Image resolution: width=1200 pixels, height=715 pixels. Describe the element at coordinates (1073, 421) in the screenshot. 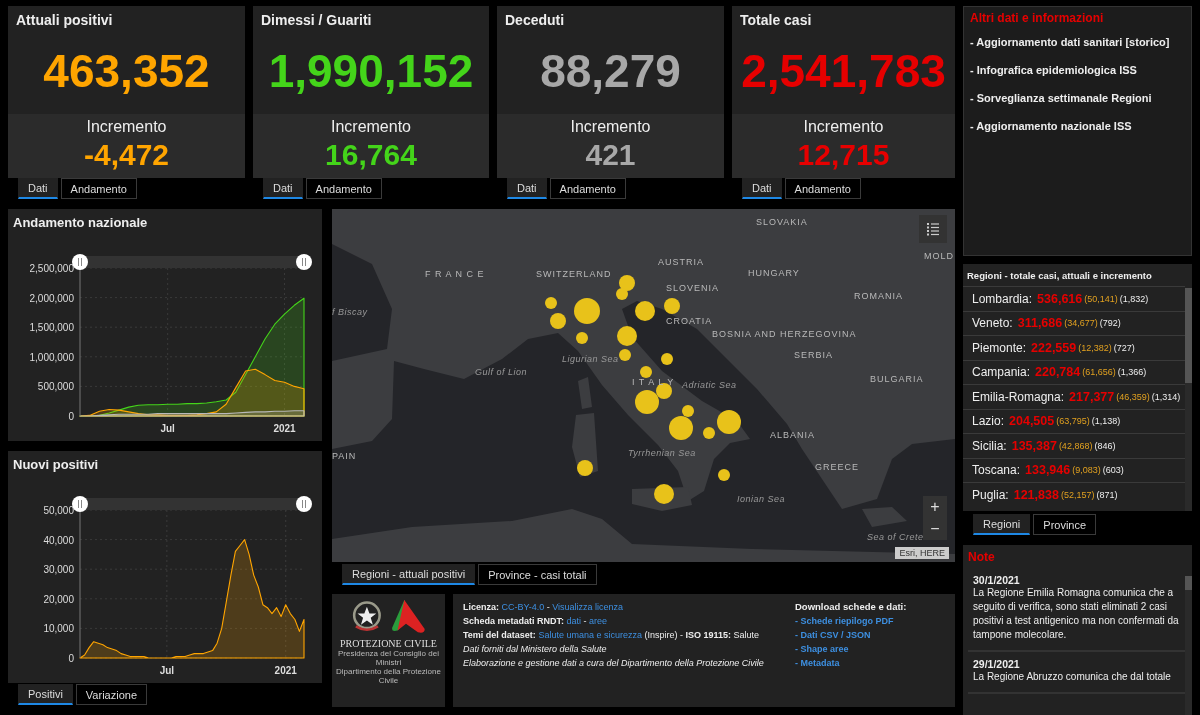

I see `region-current: (63,795)` at that location.